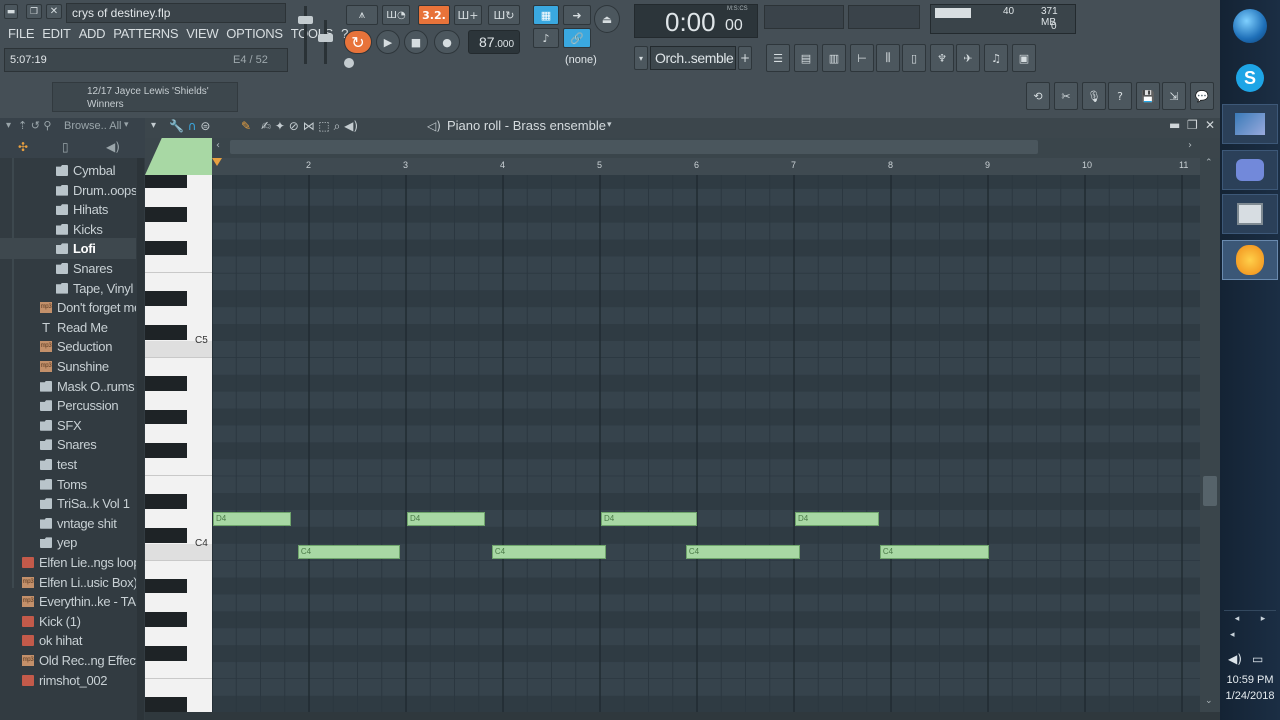 The width and height of the screenshot is (1280, 720). What do you see at coordinates (68, 190) in the screenshot?
I see `browser-item: Drum..oops` at bounding box center [68, 190].